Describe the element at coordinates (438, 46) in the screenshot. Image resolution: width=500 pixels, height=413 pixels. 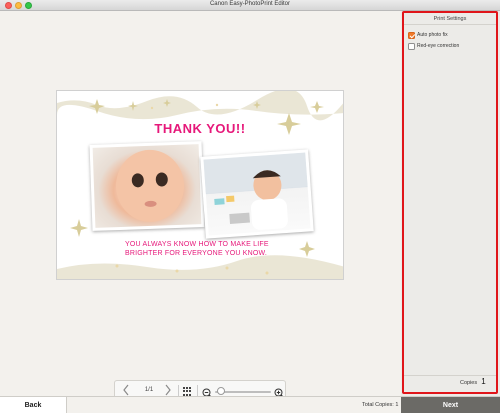
I see `option-label: Red-eye correction` at that location.